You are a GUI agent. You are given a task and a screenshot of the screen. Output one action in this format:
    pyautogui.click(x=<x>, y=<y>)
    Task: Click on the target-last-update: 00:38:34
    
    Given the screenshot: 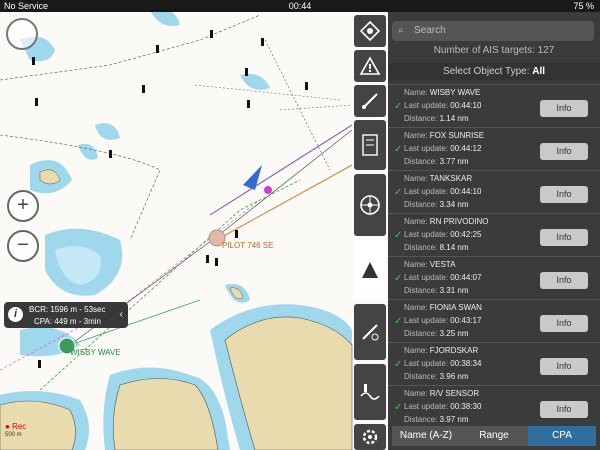 What is the action you would take?
    pyautogui.click(x=466, y=363)
    